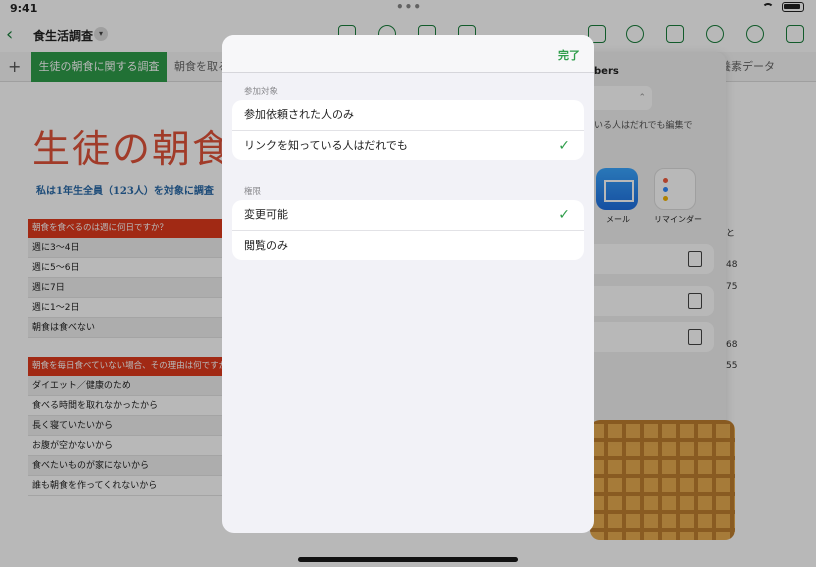 This screenshot has height=567, width=816. Describe the element at coordinates (408, 54) in the screenshot. I see `sheet-header: 完了` at that location.